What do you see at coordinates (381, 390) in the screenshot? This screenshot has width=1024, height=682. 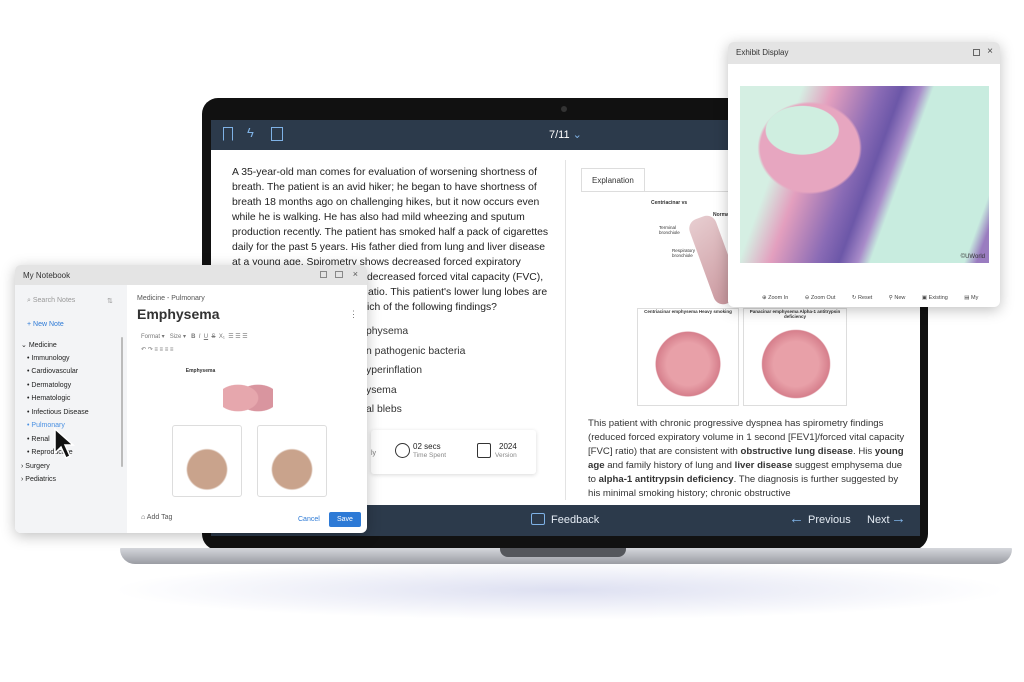 I see `answer-option: ysema` at bounding box center [381, 390].